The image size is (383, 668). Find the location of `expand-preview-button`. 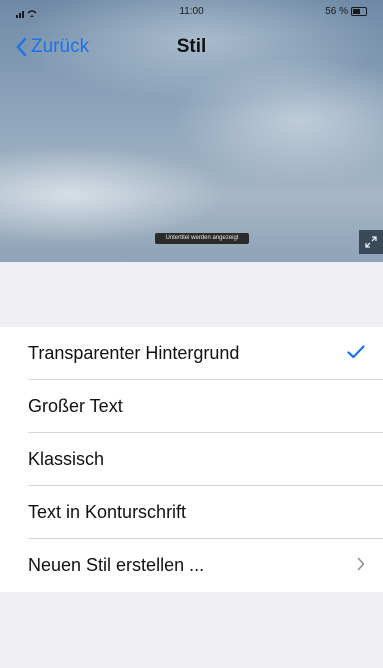

expand-preview-button is located at coordinates (371, 242).